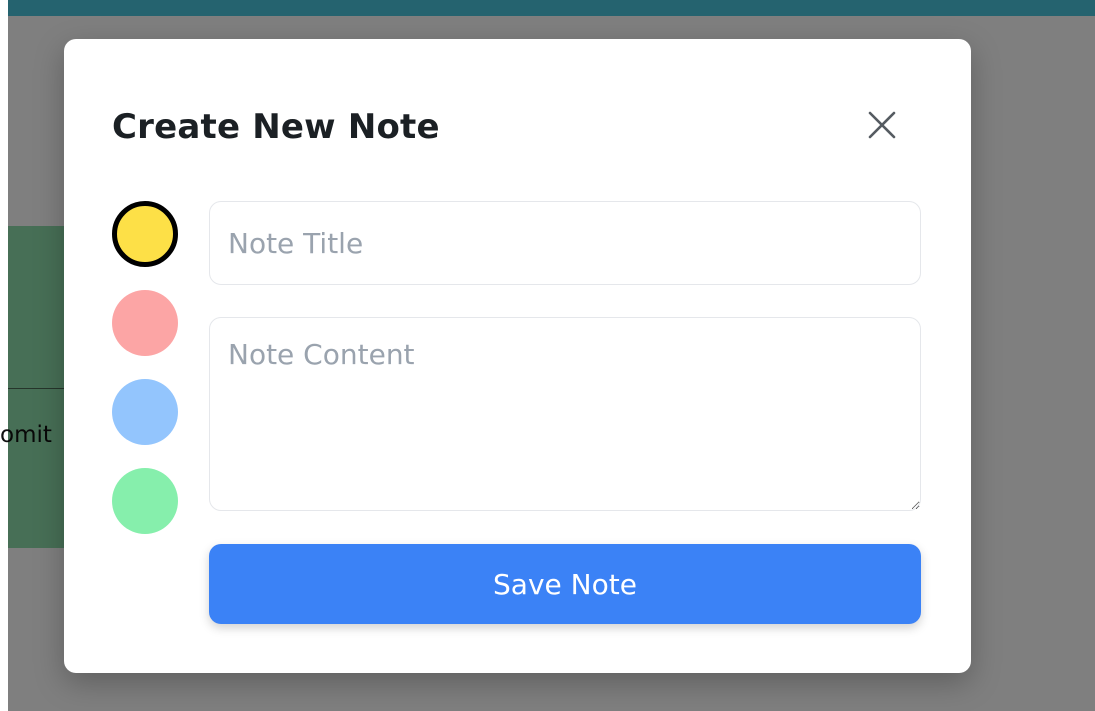  What do you see at coordinates (276, 127) in the screenshot?
I see `modal-title: Create New Note` at bounding box center [276, 127].